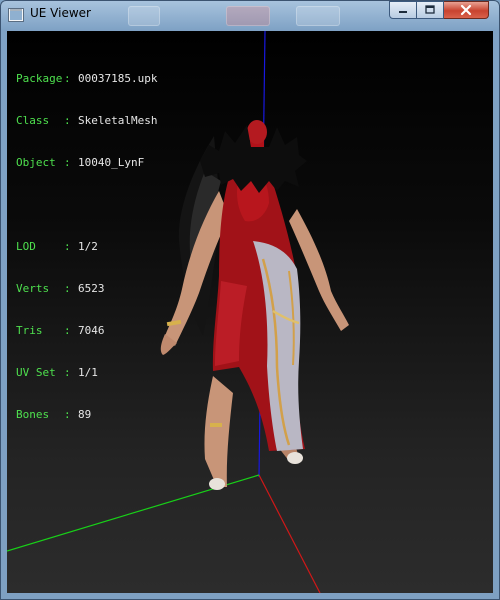 Image resolution: width=500 pixels, height=600 pixels. I want to click on info-label: Object, so click(36, 162).